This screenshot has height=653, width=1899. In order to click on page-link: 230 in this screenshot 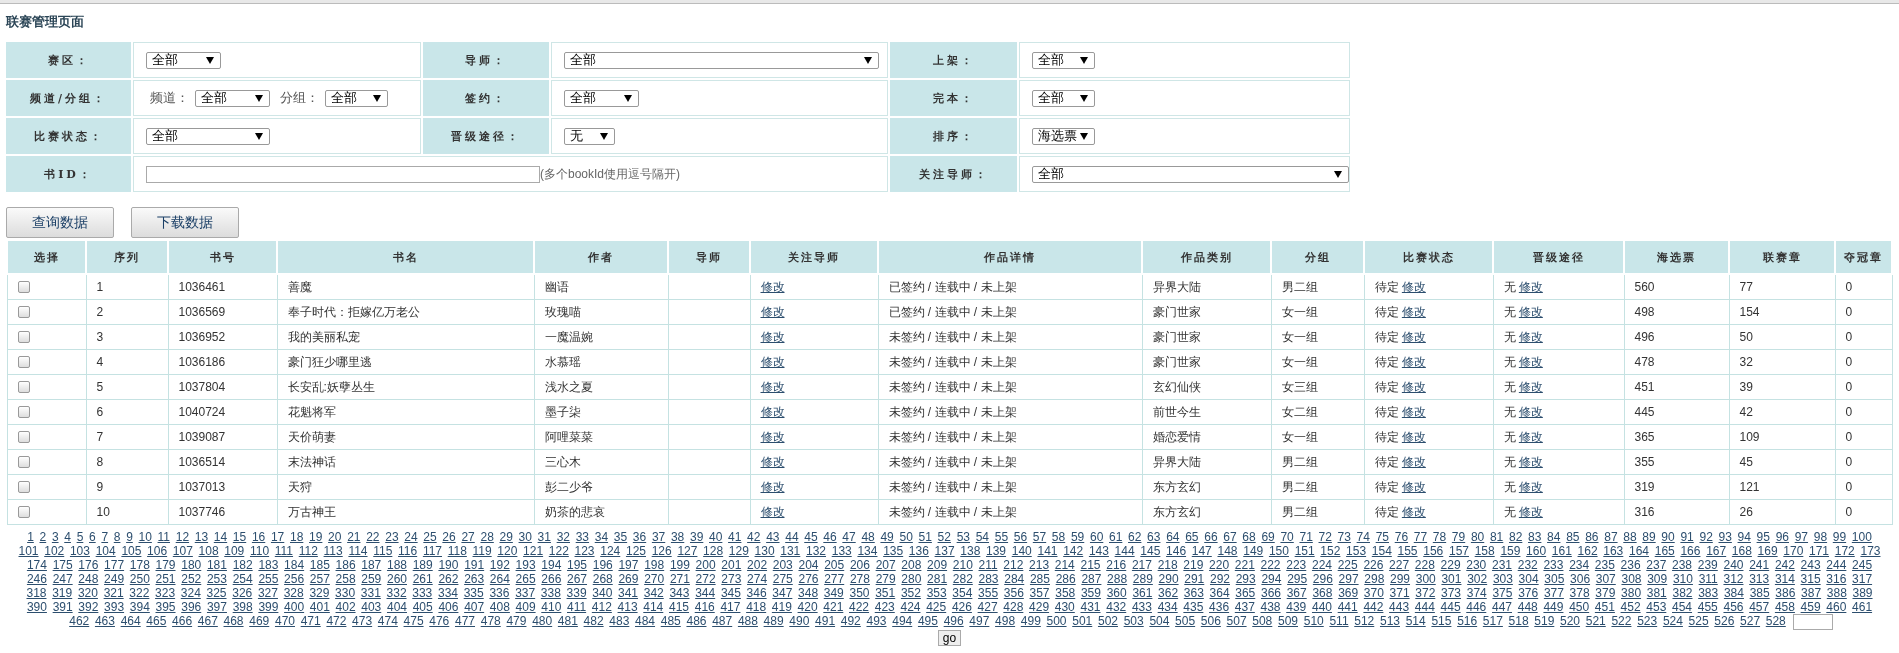, I will do `click(1476, 565)`.